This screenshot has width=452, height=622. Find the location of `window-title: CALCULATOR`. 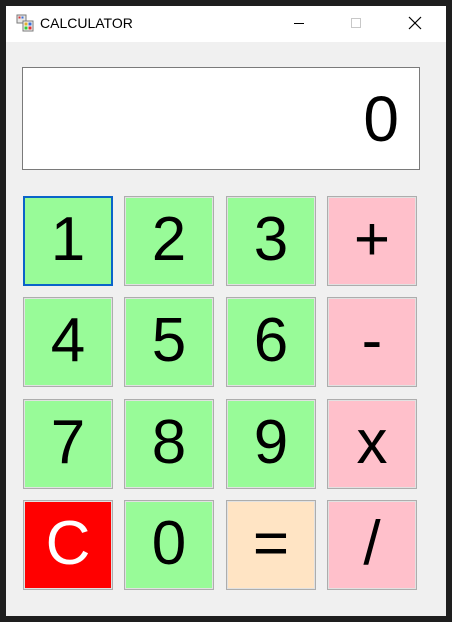

window-title: CALCULATOR is located at coordinates (86, 23).